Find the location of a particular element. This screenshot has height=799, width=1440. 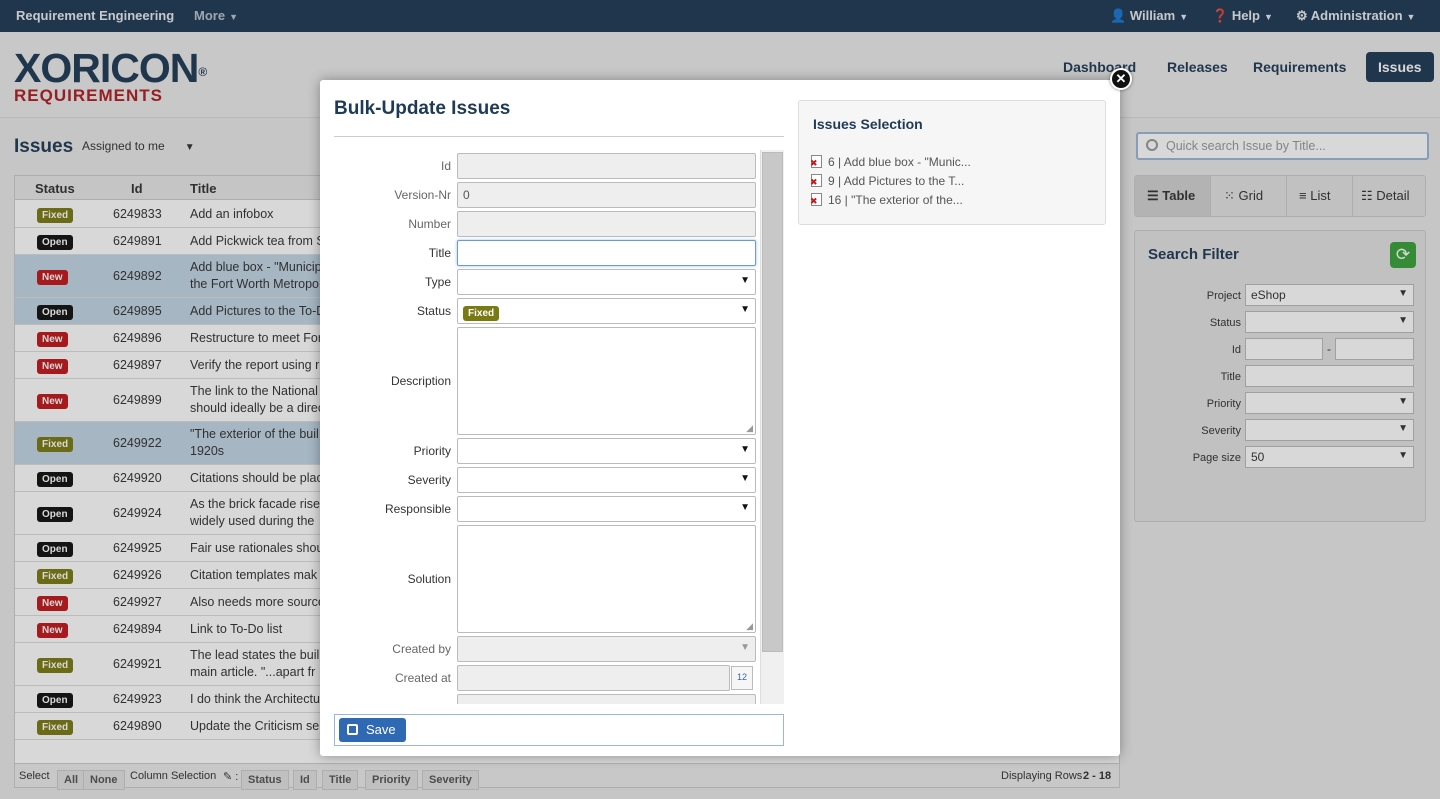

dialog-title: Bulk-Update Issues is located at coordinates (422, 108).